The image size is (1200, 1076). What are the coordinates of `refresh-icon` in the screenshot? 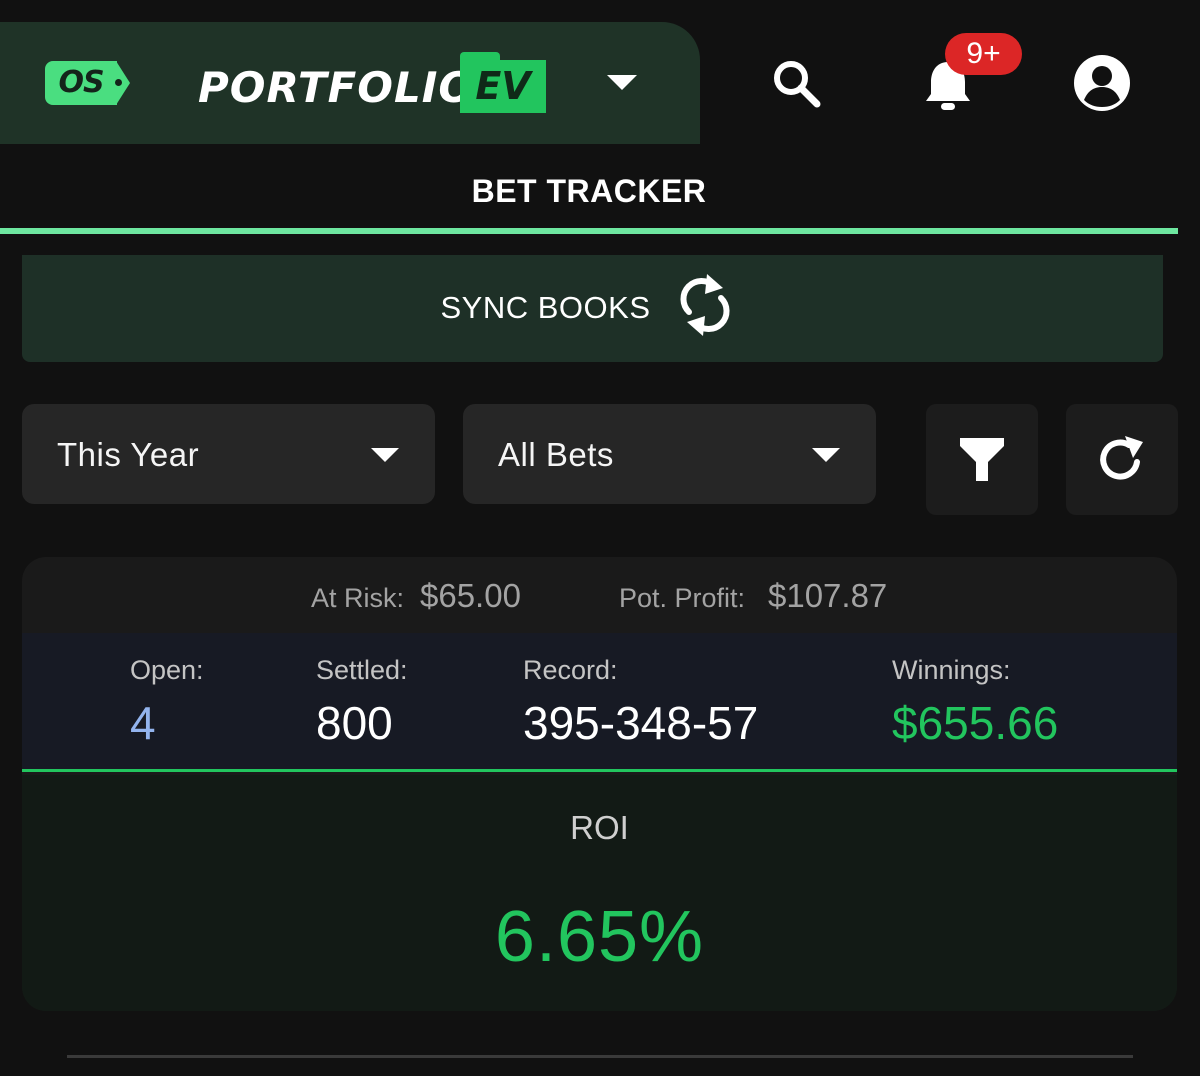 It's located at (1121, 458).